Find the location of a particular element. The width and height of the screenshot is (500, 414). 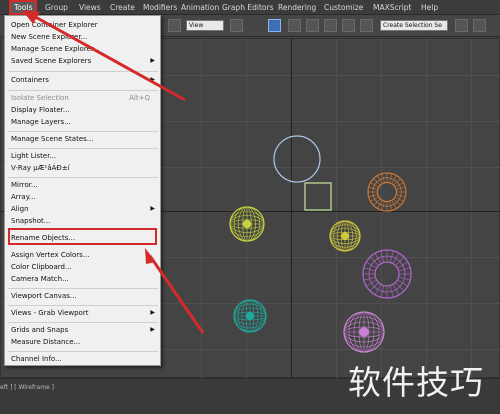

menu-item-label: Isolate Selection is located at coordinates (40, 98).